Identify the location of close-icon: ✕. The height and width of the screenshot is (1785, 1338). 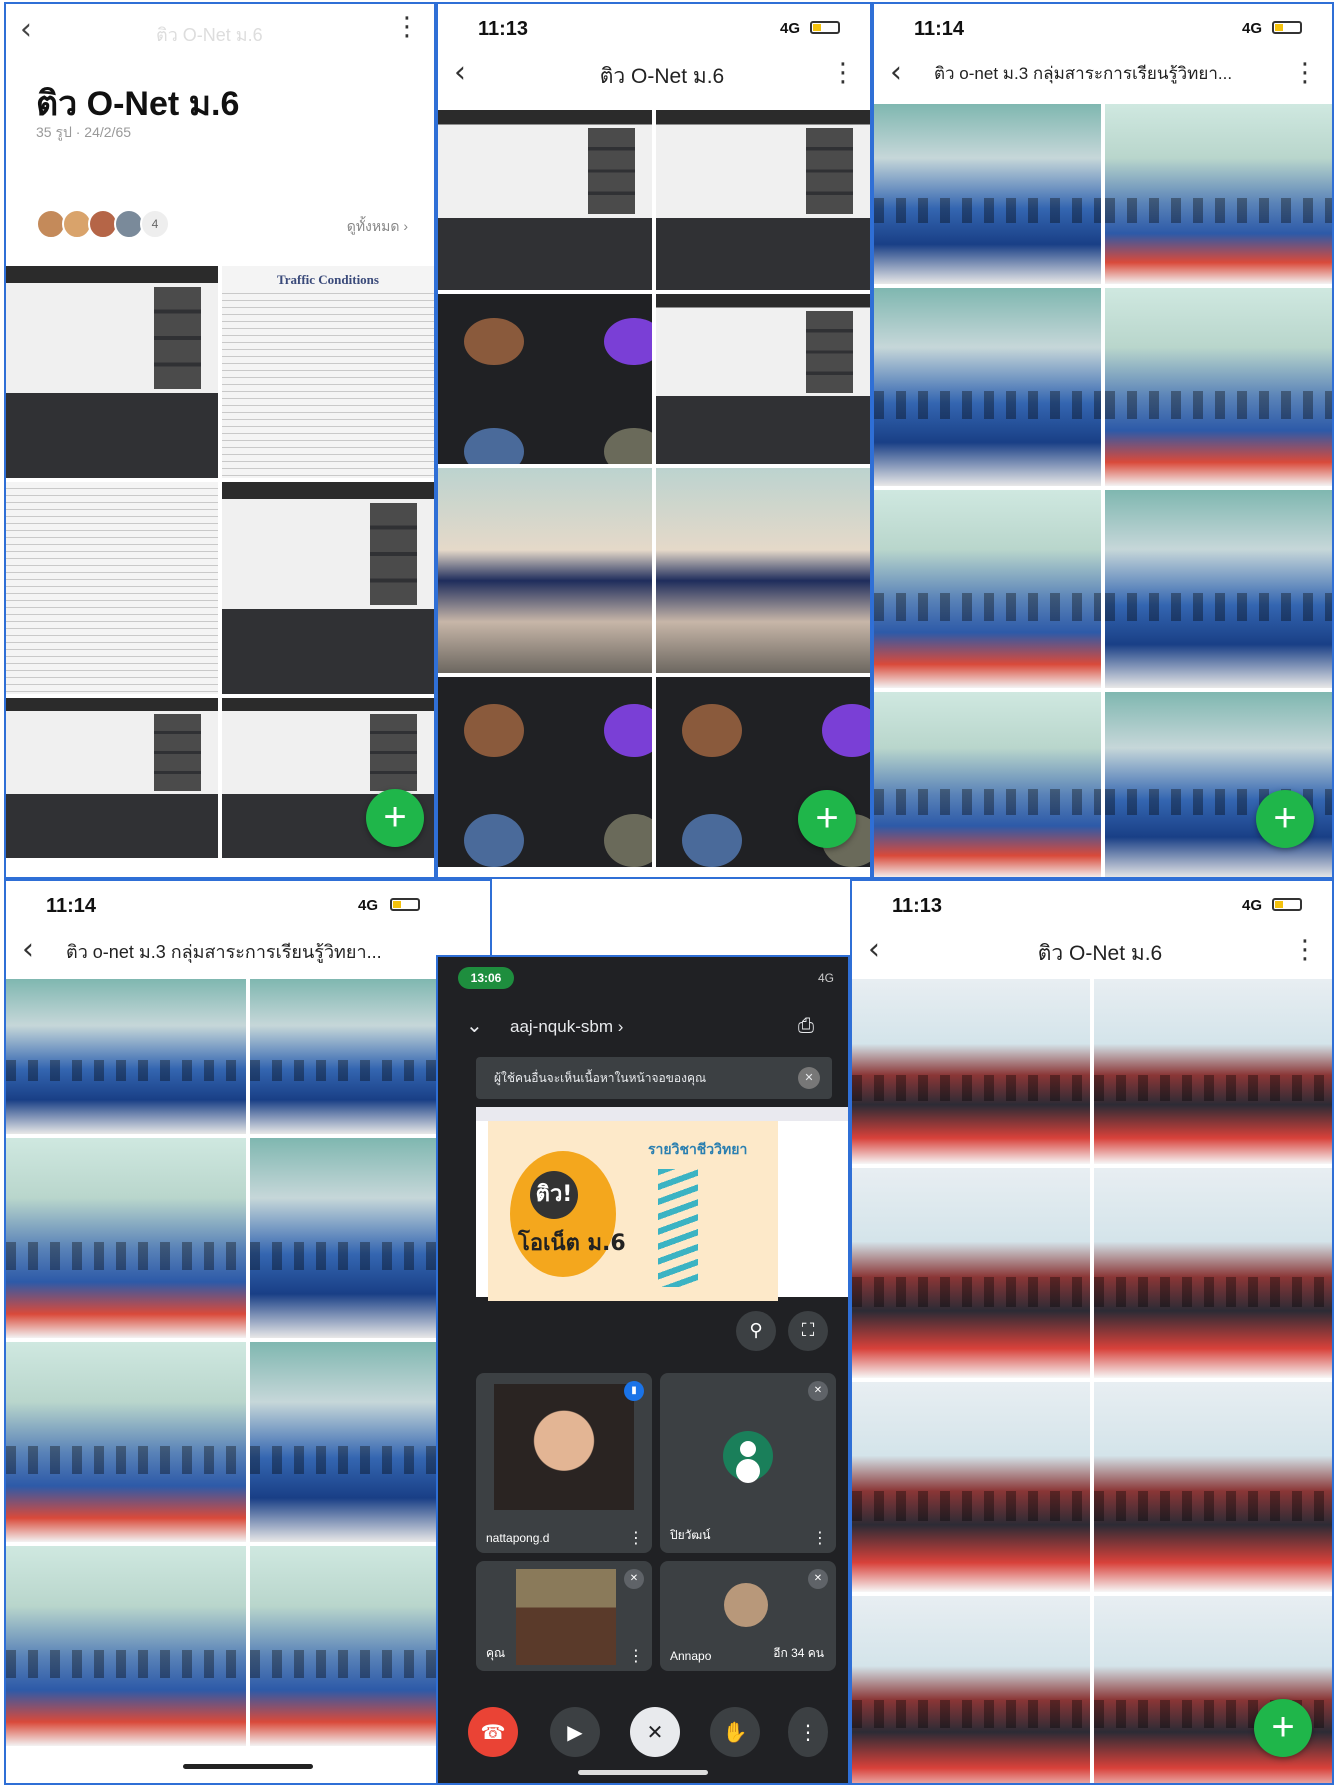
(809, 1078).